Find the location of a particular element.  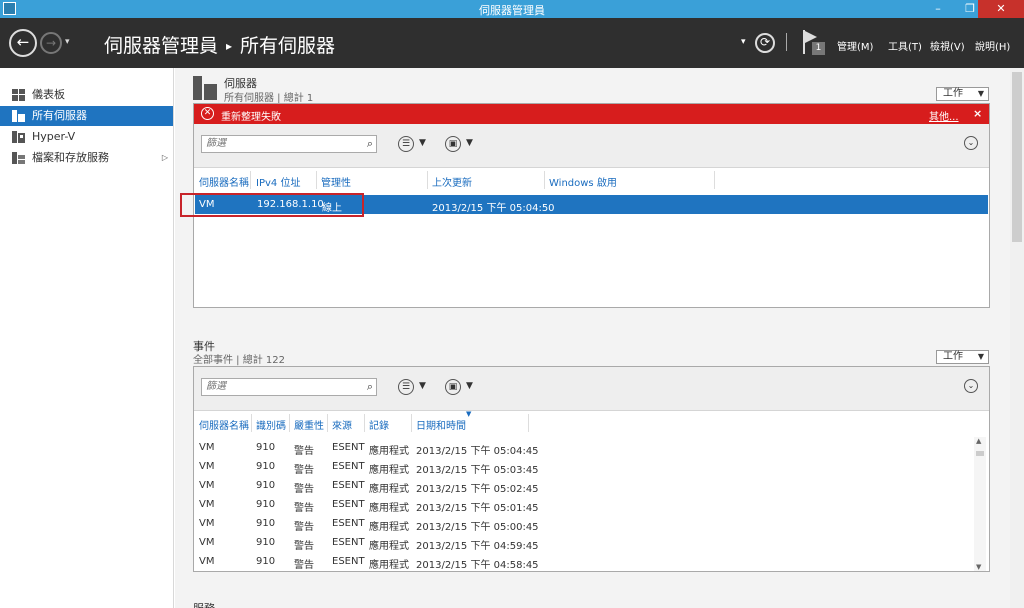

col-ipv4: IPv4 位址 is located at coordinates (278, 181).